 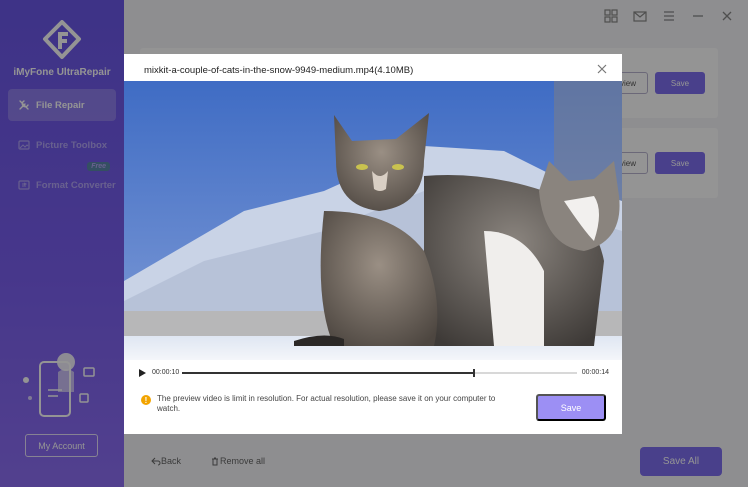 What do you see at coordinates (142, 373) in the screenshot?
I see `play-icon` at bounding box center [142, 373].